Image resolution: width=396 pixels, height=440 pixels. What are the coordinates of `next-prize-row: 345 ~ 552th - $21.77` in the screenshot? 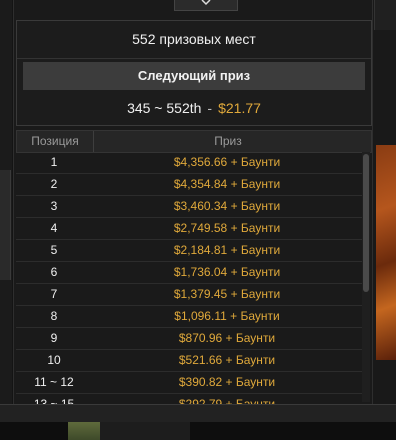 It's located at (194, 108).